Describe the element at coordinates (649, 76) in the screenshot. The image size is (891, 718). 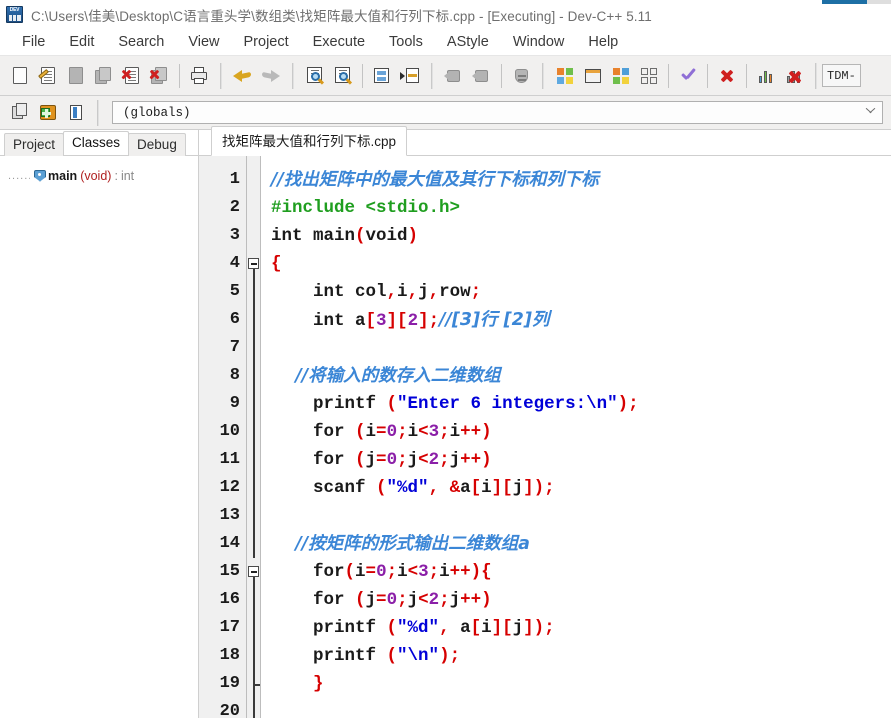
I see `rebuild-all-button` at that location.